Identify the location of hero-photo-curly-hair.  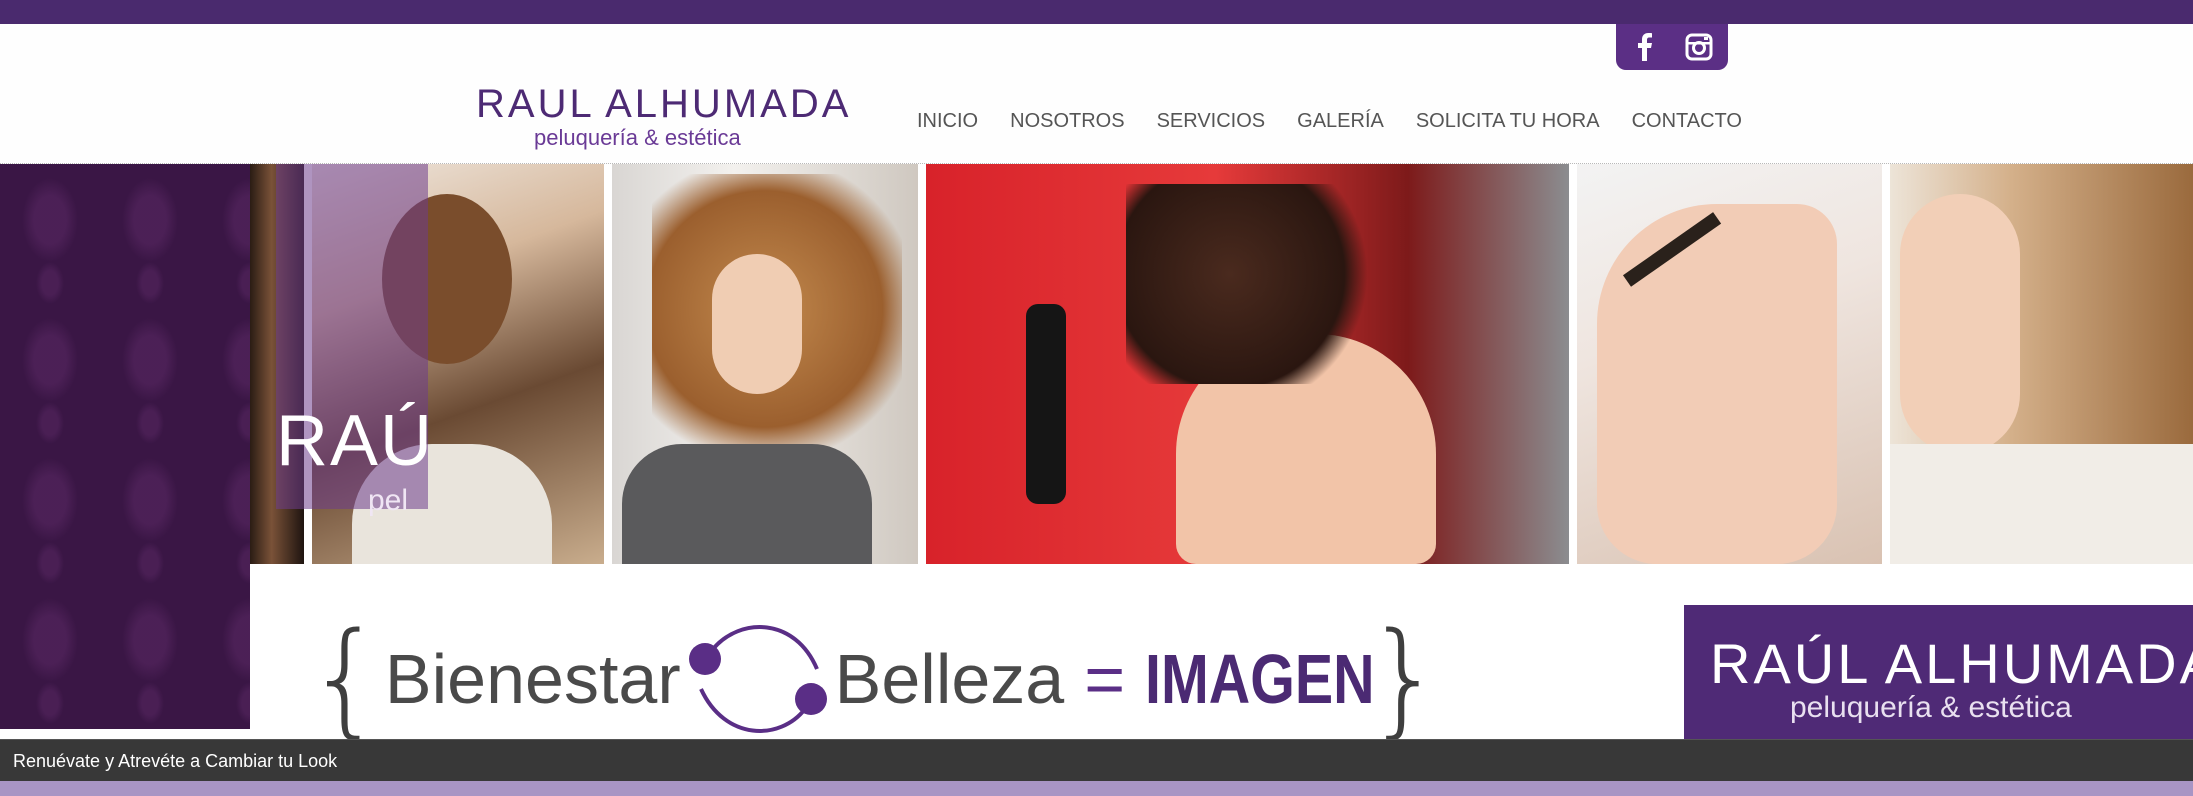
(765, 364).